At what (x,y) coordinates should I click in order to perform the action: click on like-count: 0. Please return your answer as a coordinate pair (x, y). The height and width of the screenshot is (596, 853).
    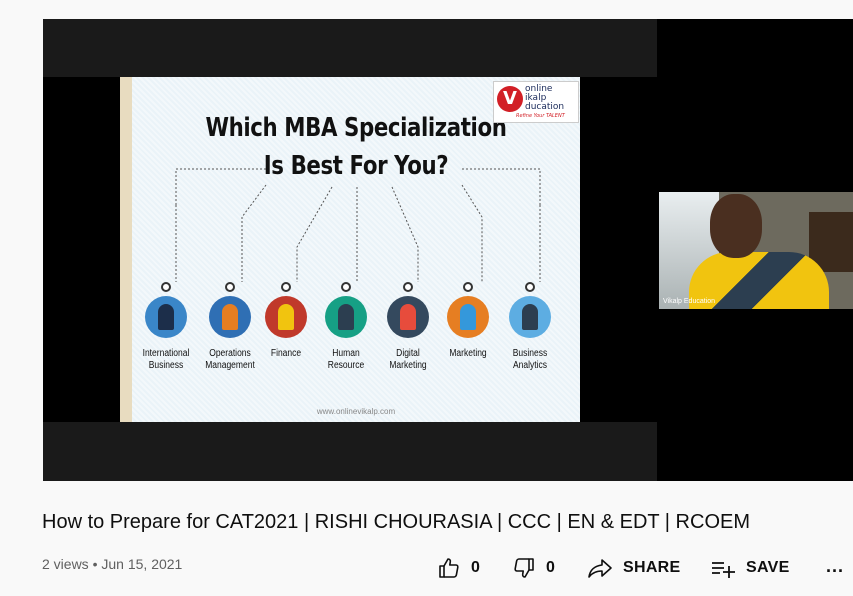
    Looking at the image, I should click on (476, 567).